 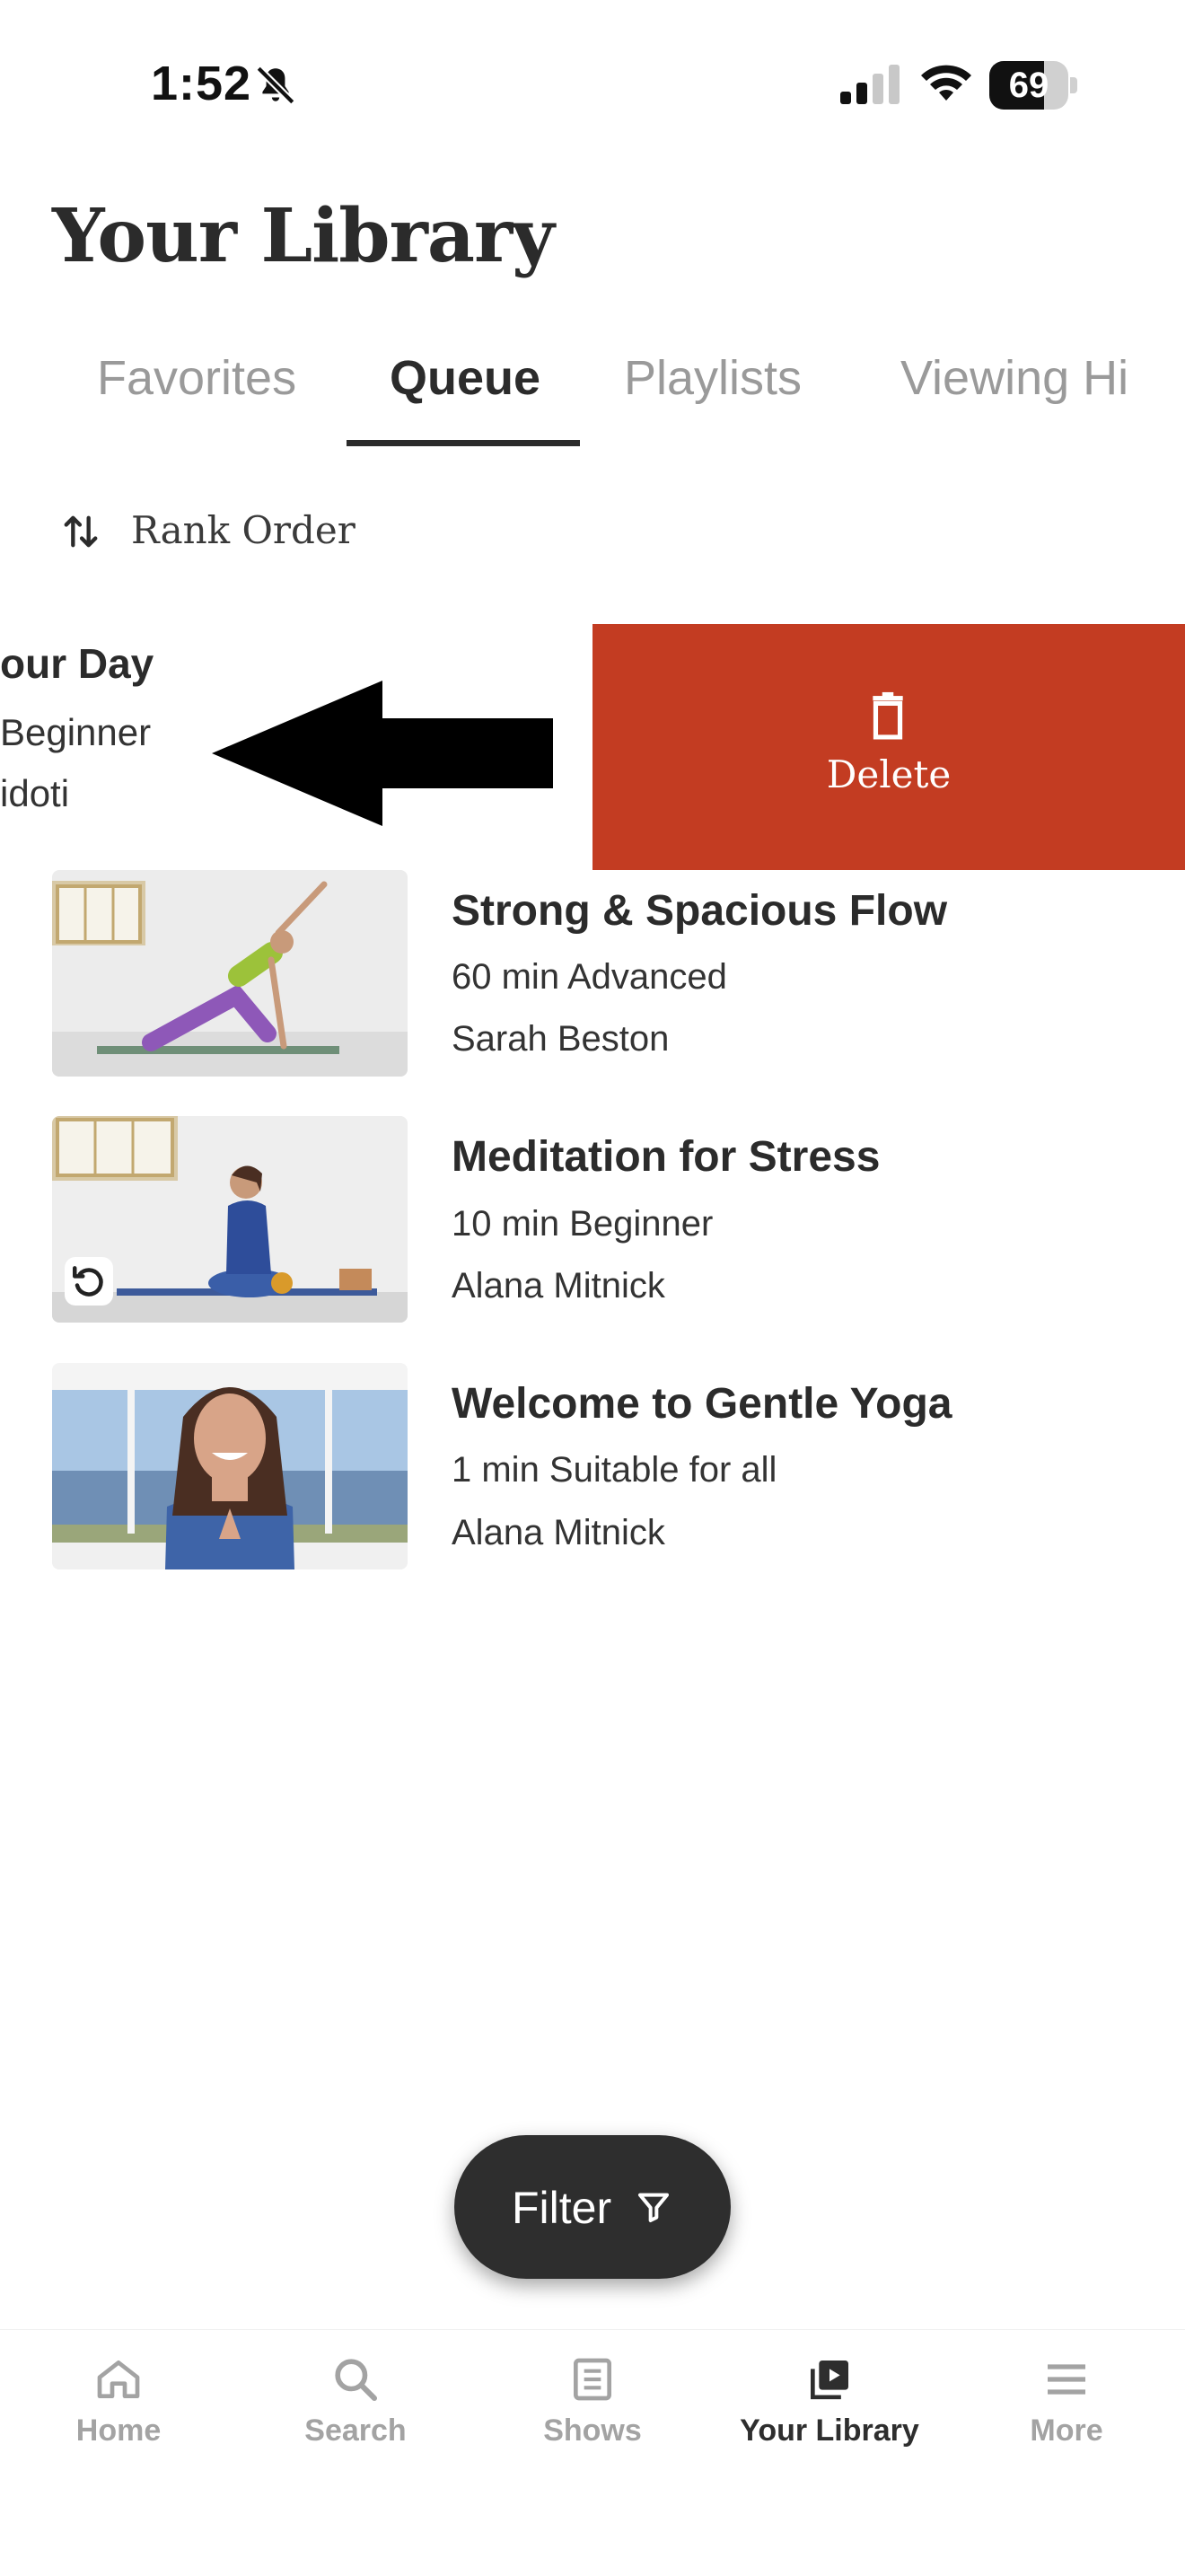 I want to click on bell-muted-icon, so click(x=275, y=85).